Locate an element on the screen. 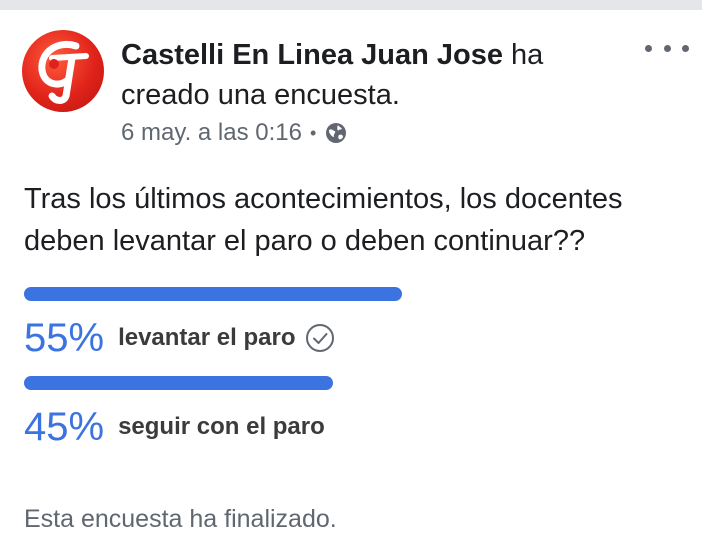 Image resolution: width=702 pixels, height=560 pixels. page-logo-icon is located at coordinates (63, 72).